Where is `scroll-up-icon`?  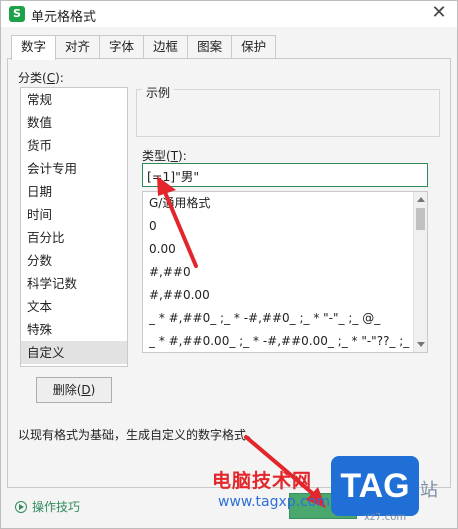
scroll-up-icon is located at coordinates (421, 199).